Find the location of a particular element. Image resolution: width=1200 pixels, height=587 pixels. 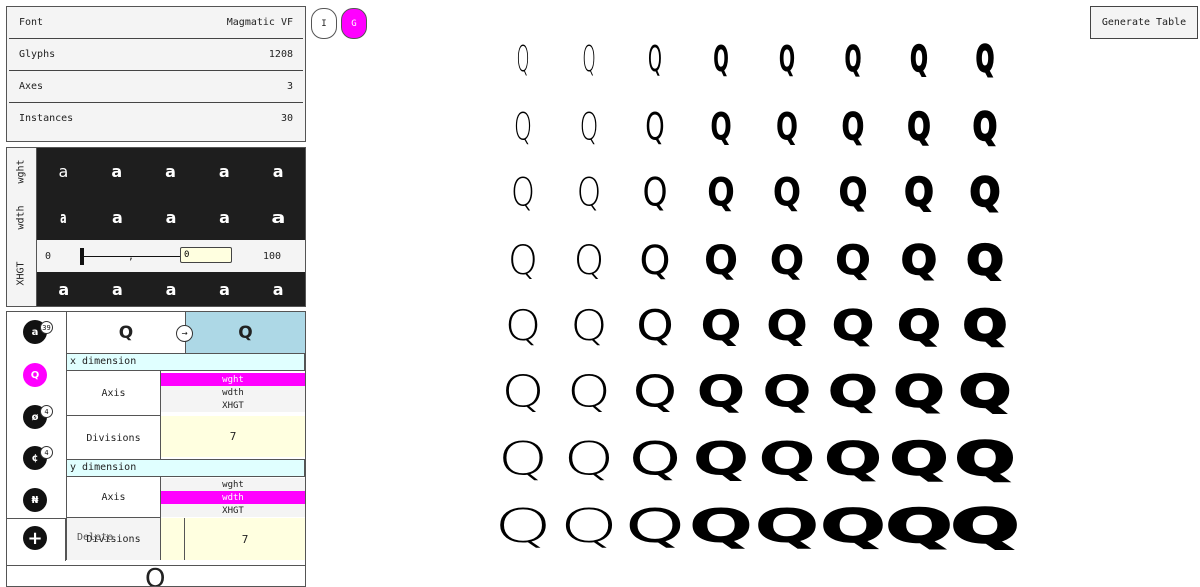

x-divisions-input: 7 is located at coordinates (233, 436).